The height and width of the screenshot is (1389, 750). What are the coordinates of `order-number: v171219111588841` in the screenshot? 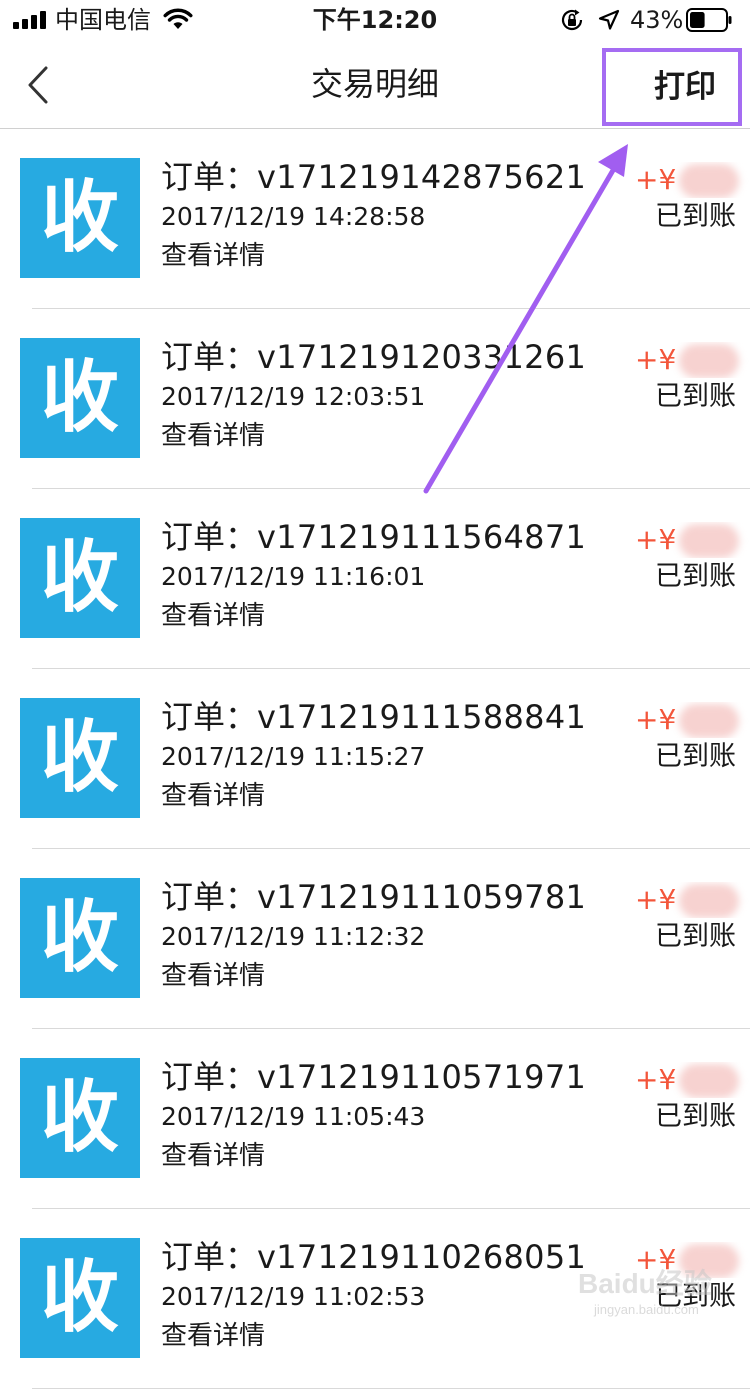 It's located at (422, 717).